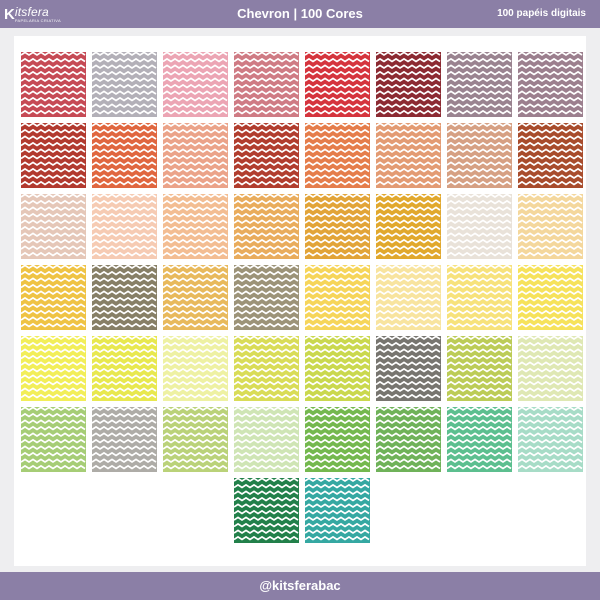 This screenshot has width=600, height=600. I want to click on footer-bar: @kitsferabac, so click(300, 586).